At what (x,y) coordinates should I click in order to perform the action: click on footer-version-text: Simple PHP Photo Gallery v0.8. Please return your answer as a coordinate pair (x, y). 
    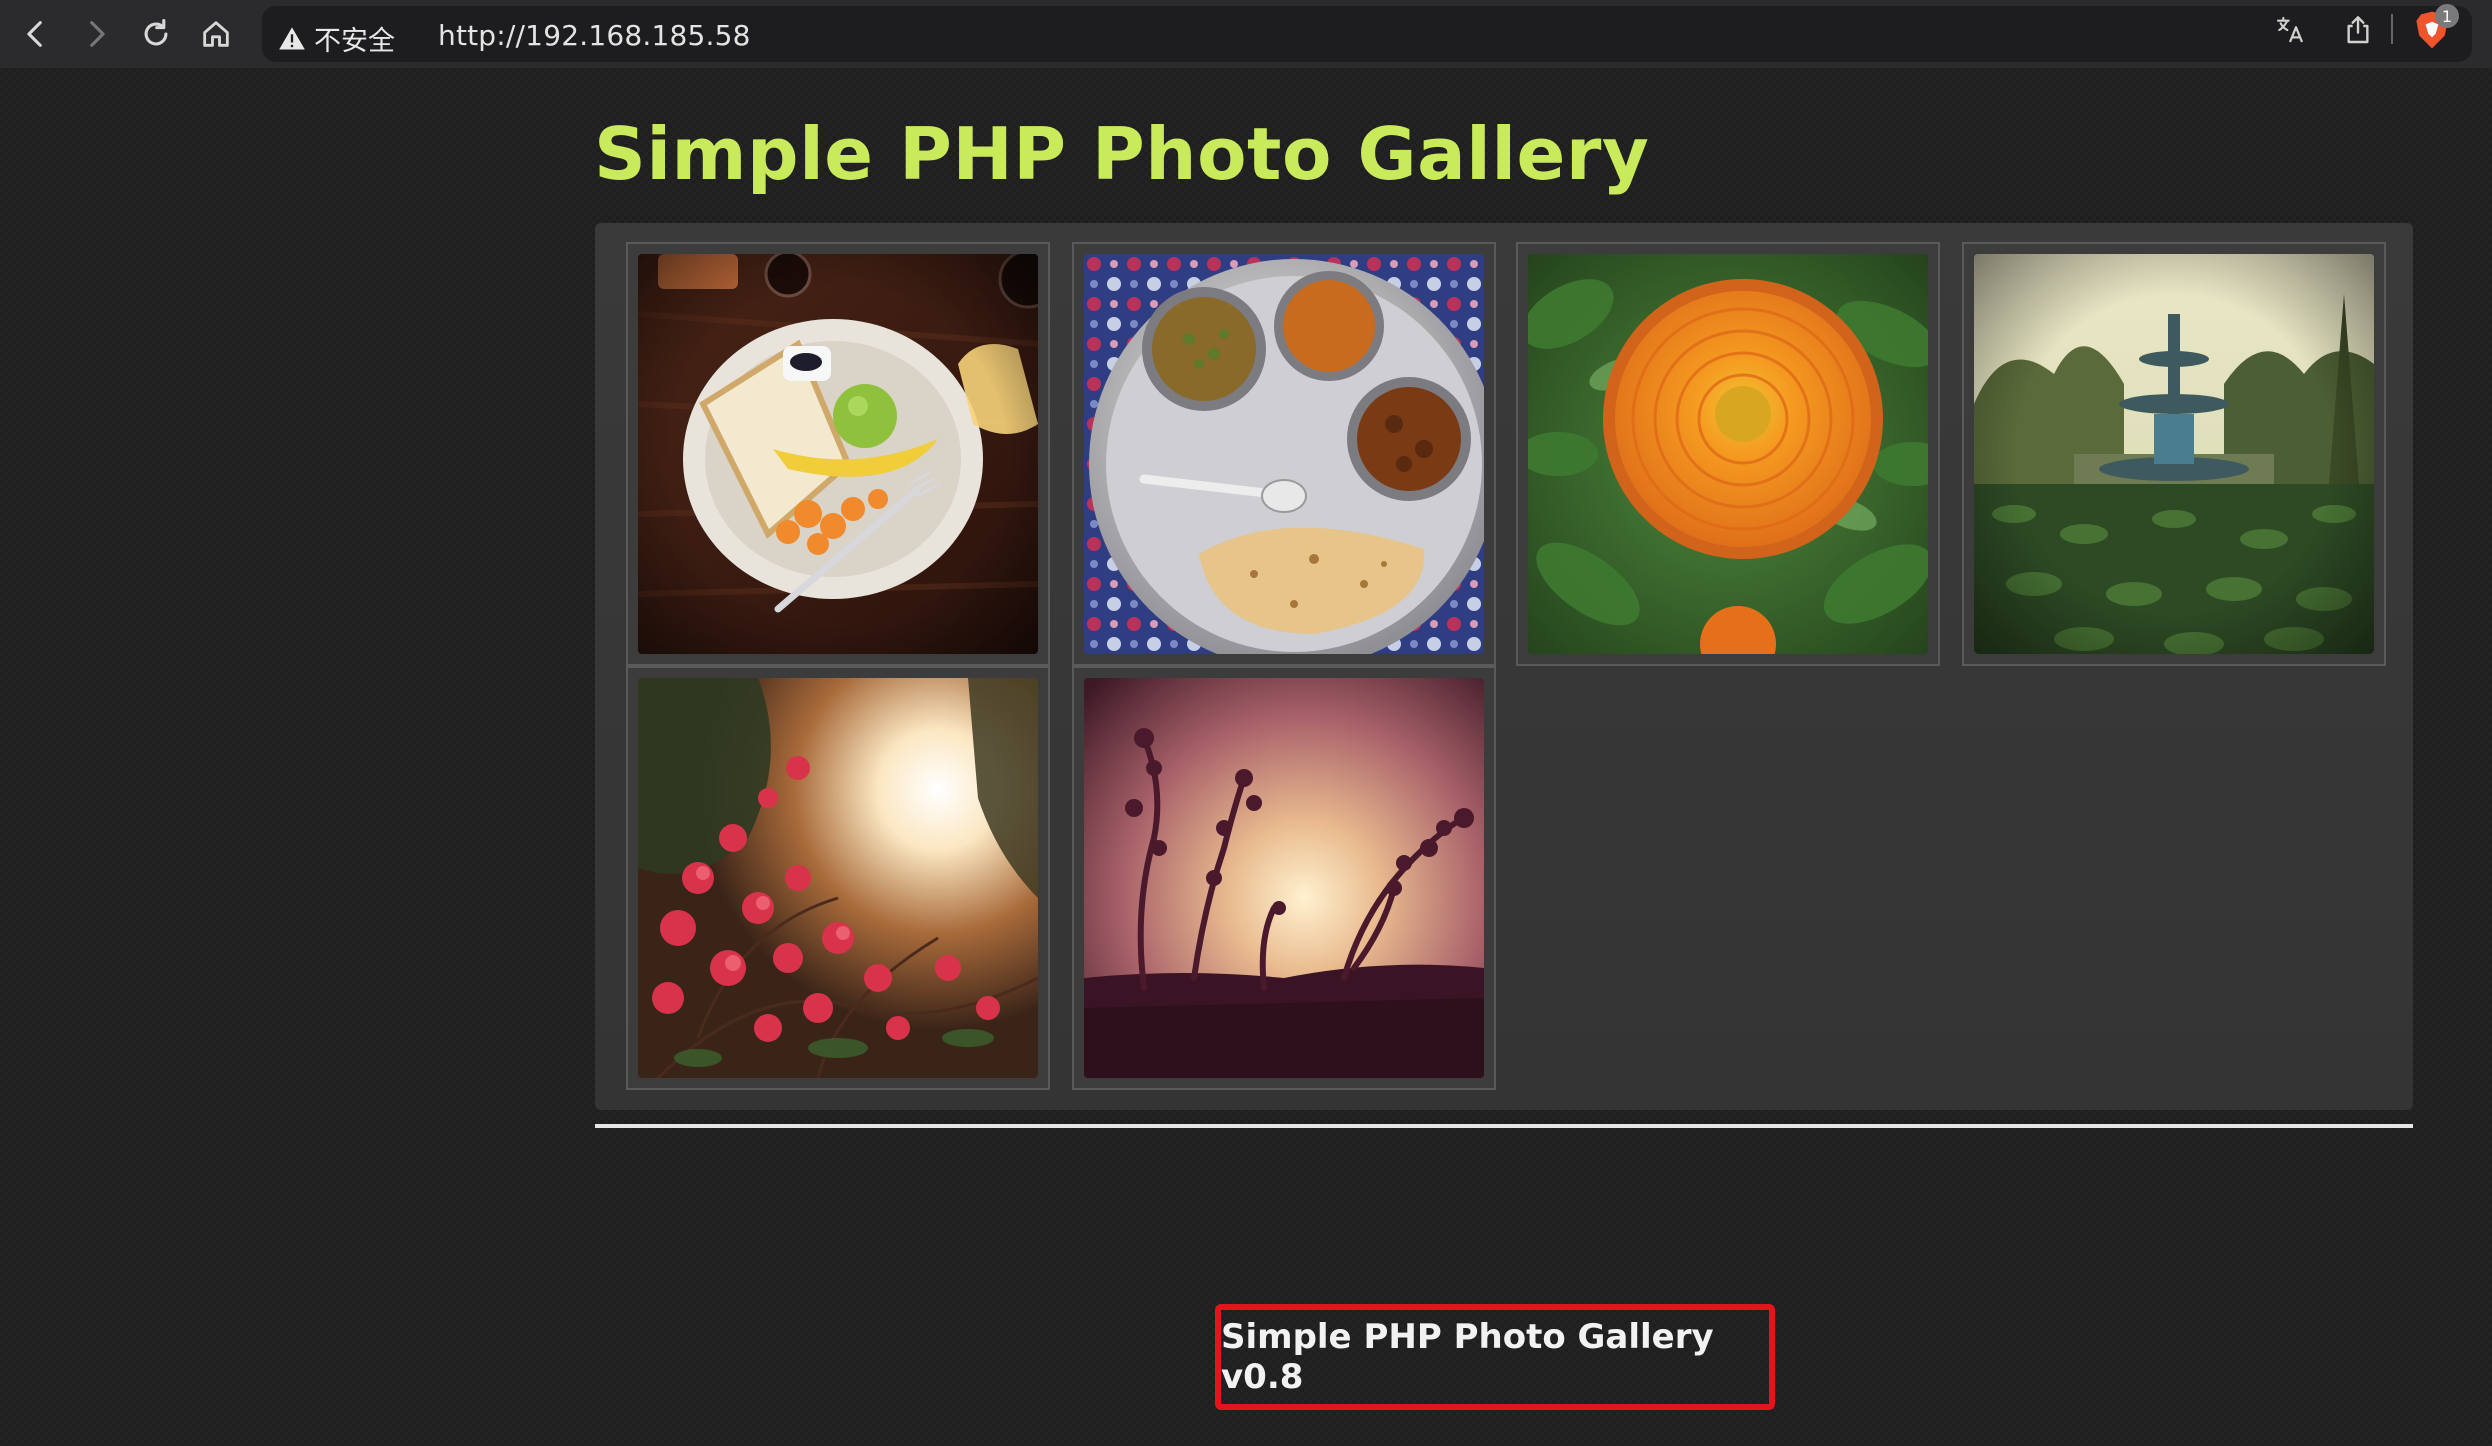
    Looking at the image, I should click on (1467, 1357).